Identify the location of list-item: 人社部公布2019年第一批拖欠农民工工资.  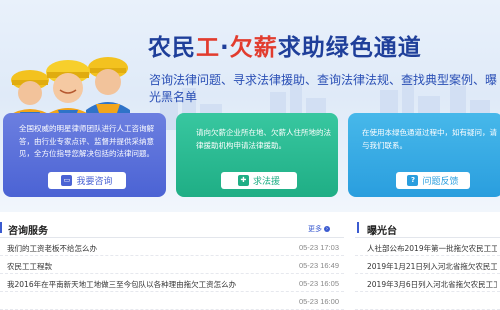
(427, 247).